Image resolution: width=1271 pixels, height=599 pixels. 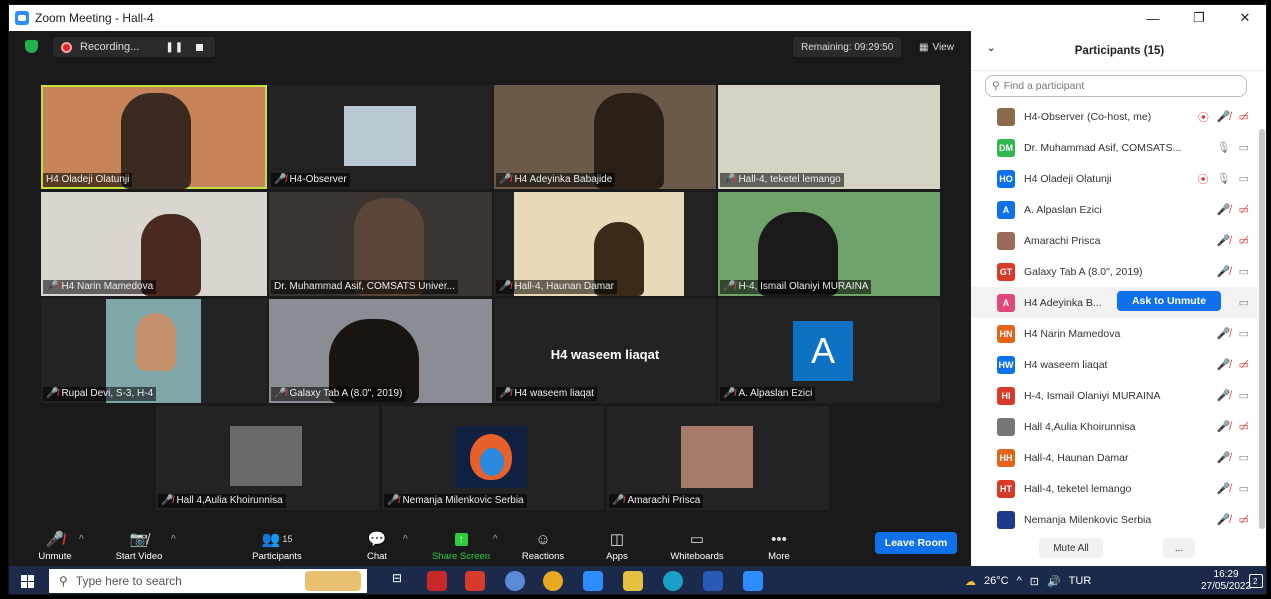 I want to click on tile-name-label: 🎤̸ Nemanja Milenkovic Serbia, so click(x=455, y=501).